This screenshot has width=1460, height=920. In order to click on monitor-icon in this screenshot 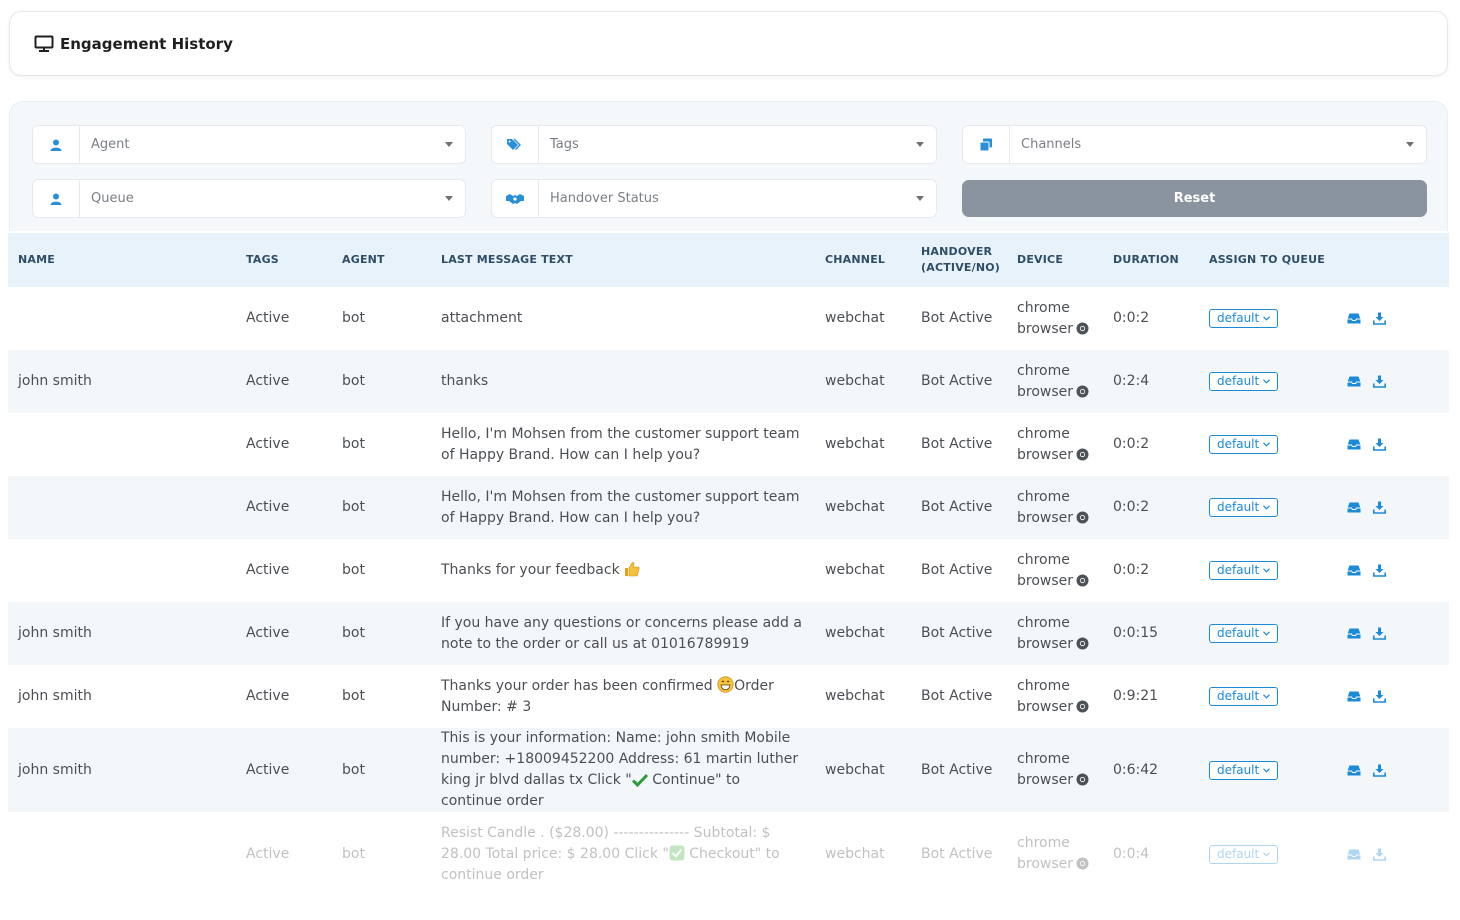, I will do `click(44, 43)`.